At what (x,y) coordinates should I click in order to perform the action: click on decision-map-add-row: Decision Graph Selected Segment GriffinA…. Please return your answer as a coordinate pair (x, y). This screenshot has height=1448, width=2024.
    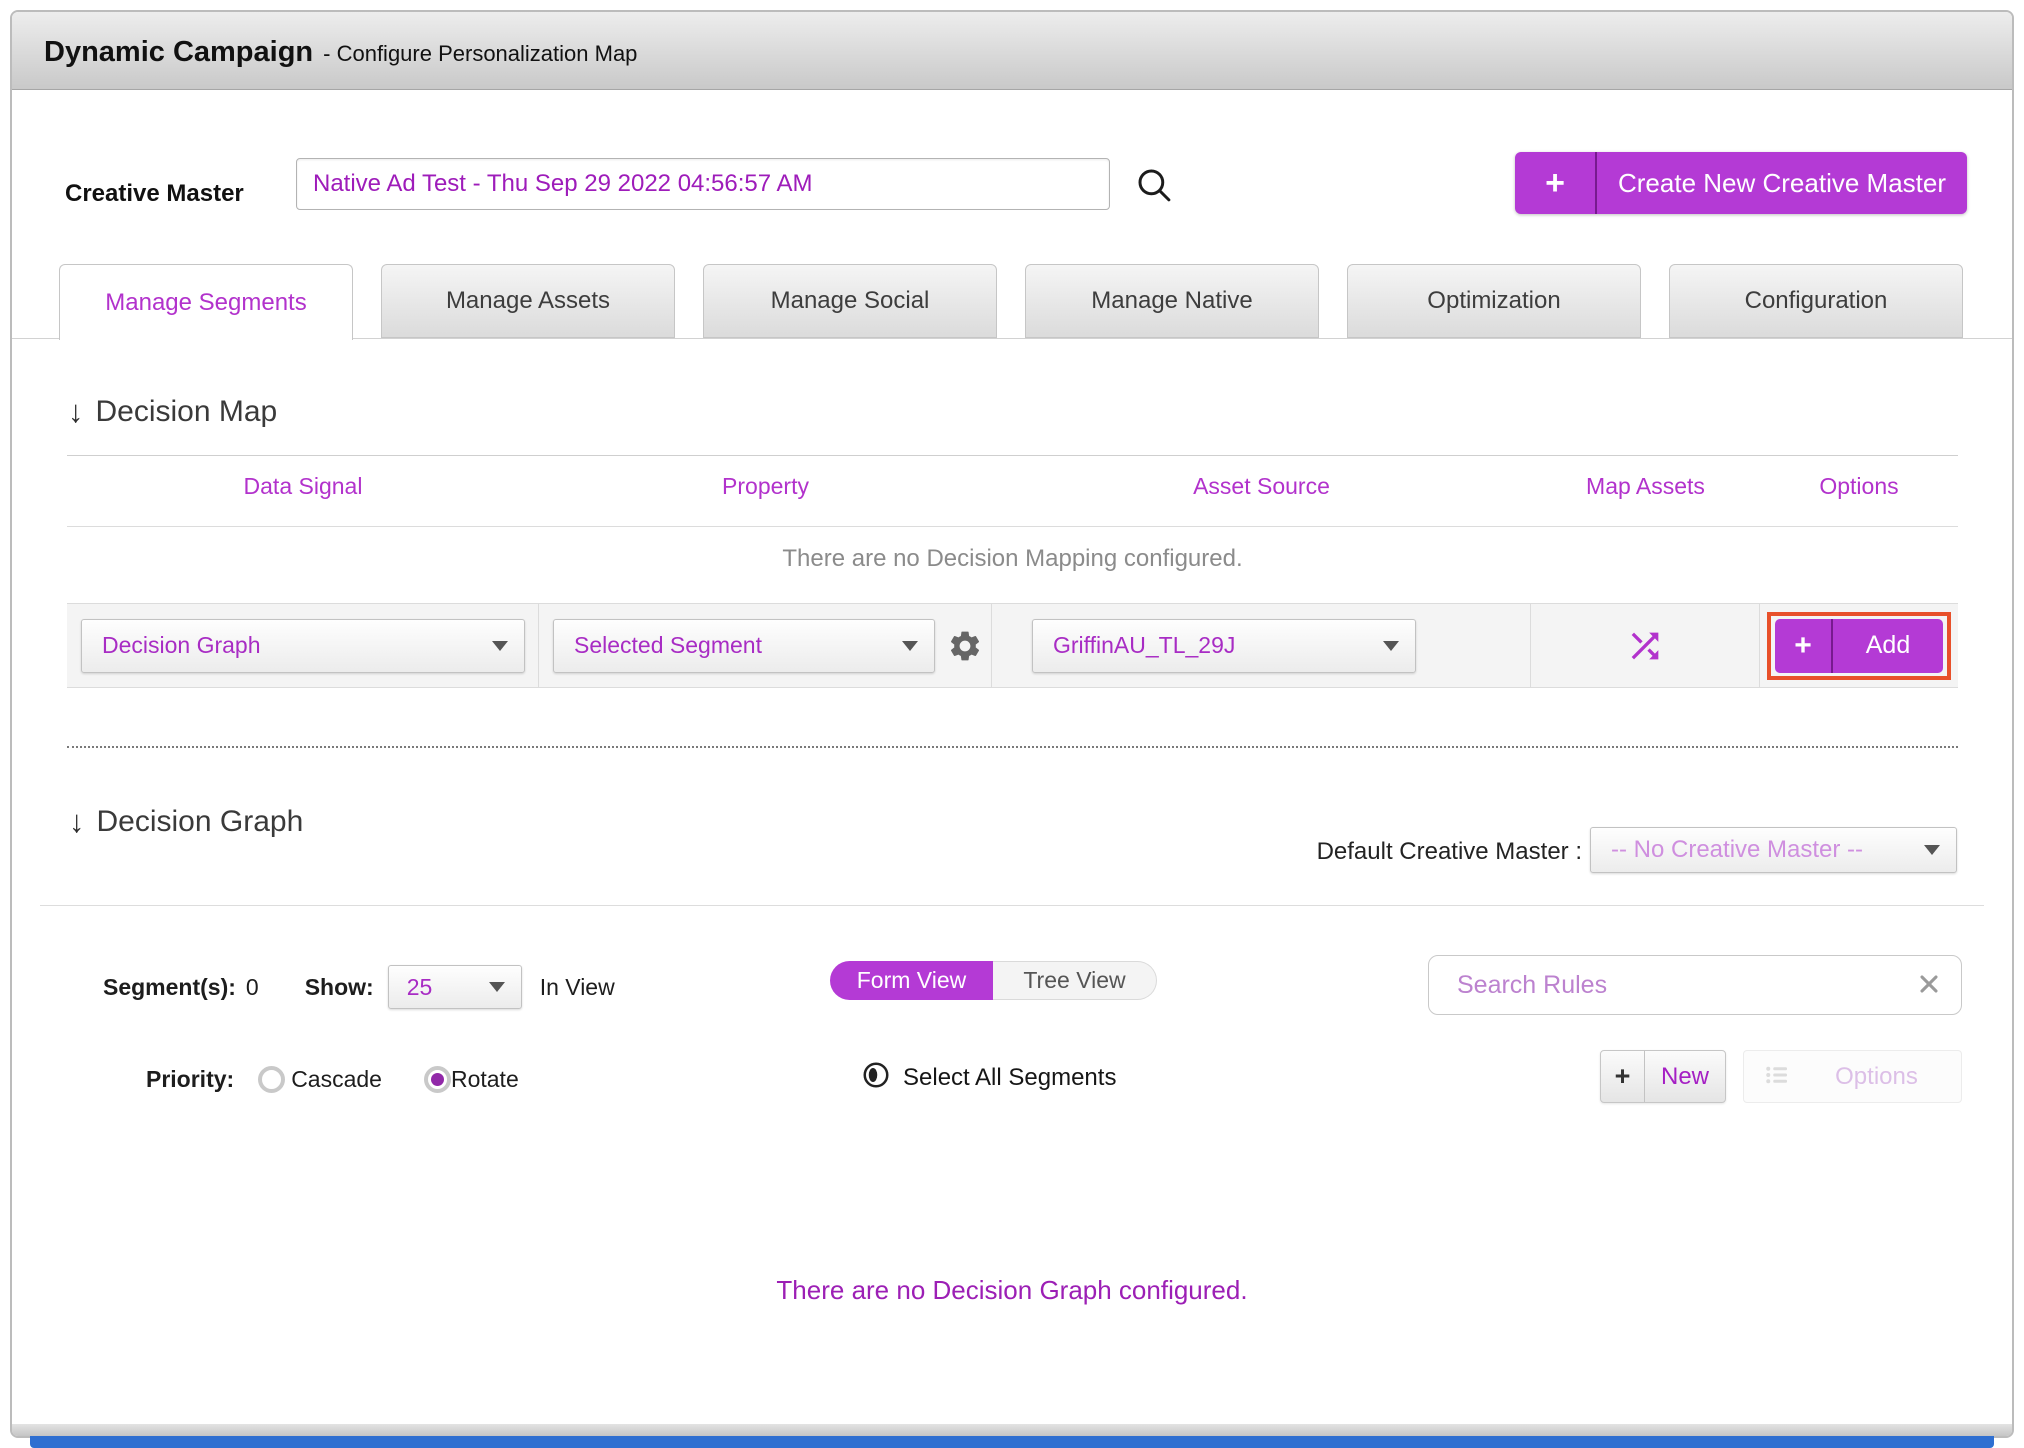
    Looking at the image, I should click on (1012, 645).